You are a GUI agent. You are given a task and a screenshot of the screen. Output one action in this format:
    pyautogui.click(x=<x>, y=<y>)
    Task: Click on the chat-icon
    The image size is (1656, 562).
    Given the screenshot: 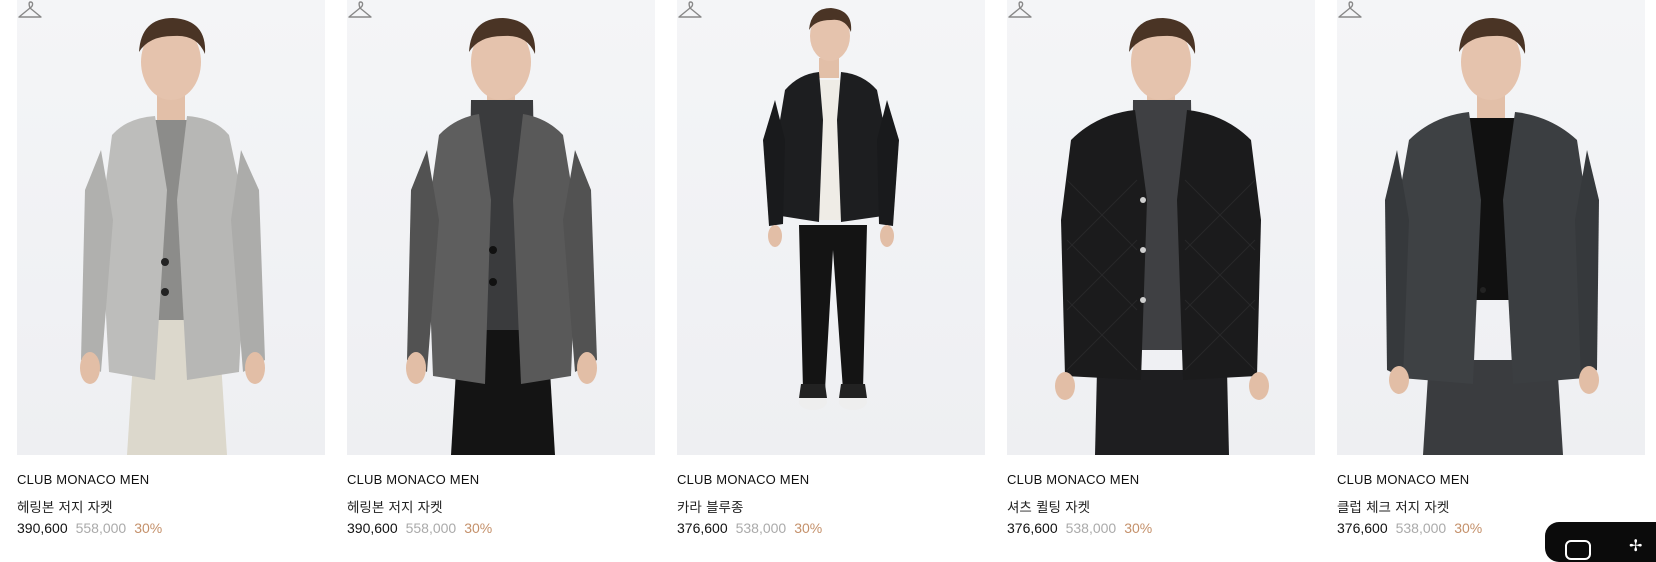 What is the action you would take?
    pyautogui.click(x=1578, y=550)
    